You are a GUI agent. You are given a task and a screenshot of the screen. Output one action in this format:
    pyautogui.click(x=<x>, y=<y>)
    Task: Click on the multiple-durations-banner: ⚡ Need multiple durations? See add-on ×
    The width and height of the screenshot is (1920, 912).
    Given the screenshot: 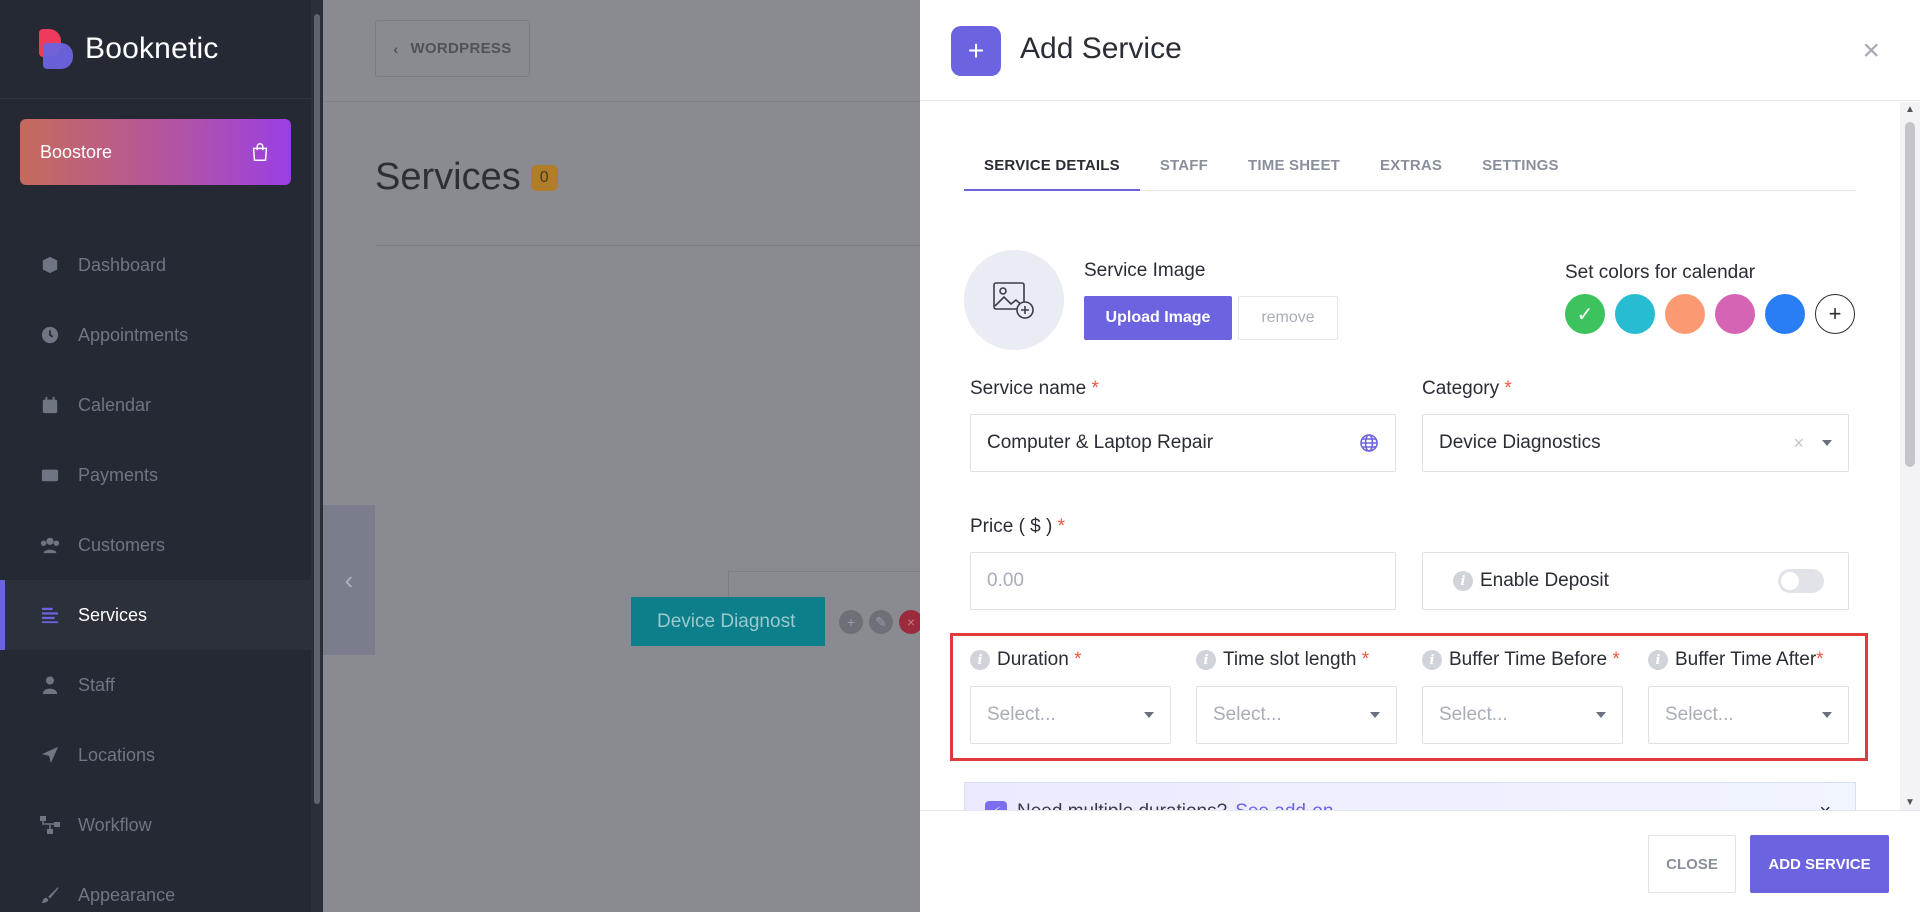 What is the action you would take?
    pyautogui.click(x=1410, y=796)
    